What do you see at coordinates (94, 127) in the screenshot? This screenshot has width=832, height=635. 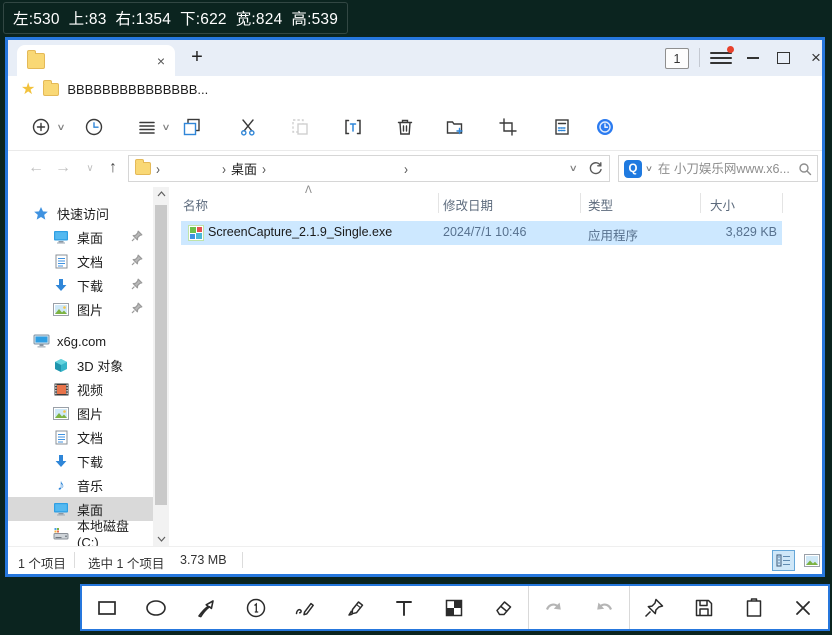 I see `recent-button` at bounding box center [94, 127].